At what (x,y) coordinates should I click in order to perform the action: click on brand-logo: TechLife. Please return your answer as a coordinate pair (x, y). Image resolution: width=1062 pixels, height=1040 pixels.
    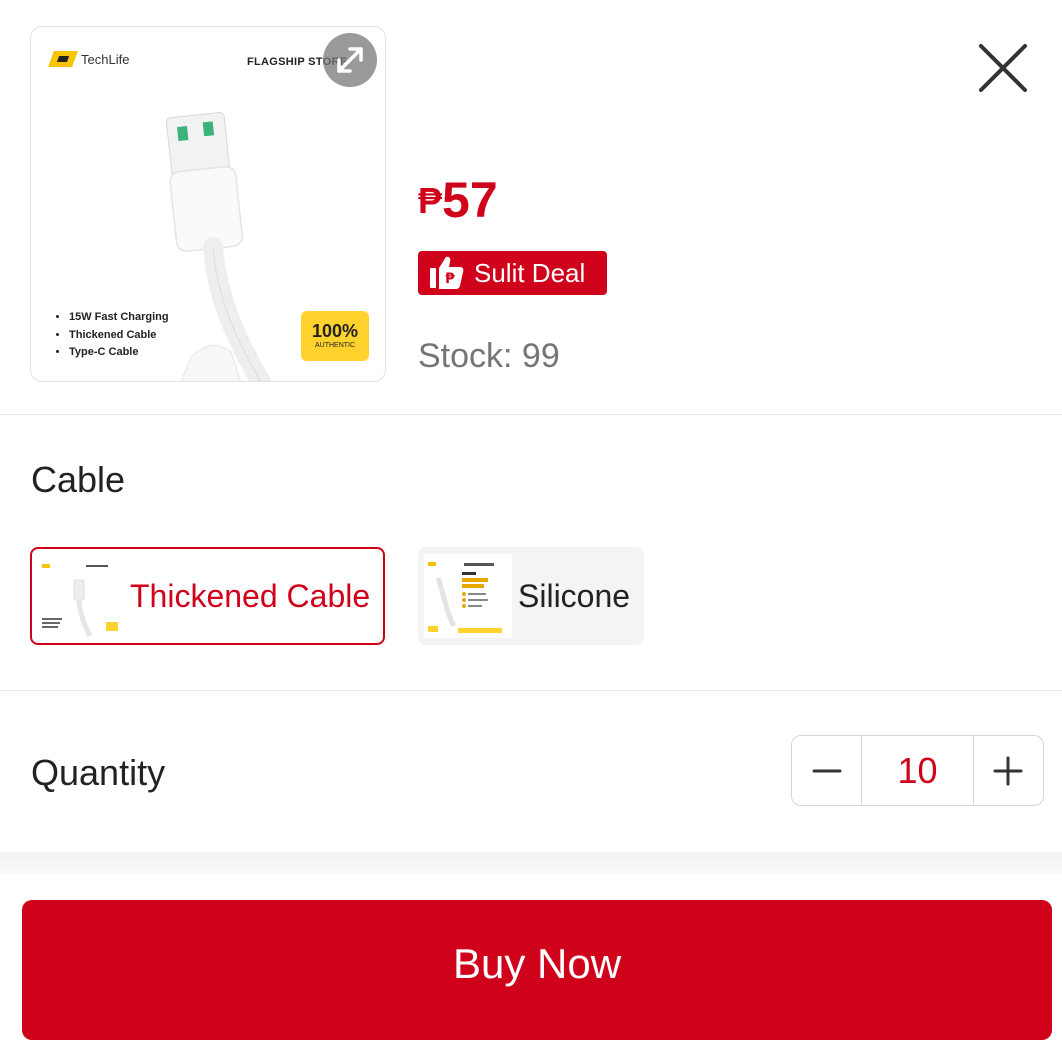
    Looking at the image, I should click on (89, 59).